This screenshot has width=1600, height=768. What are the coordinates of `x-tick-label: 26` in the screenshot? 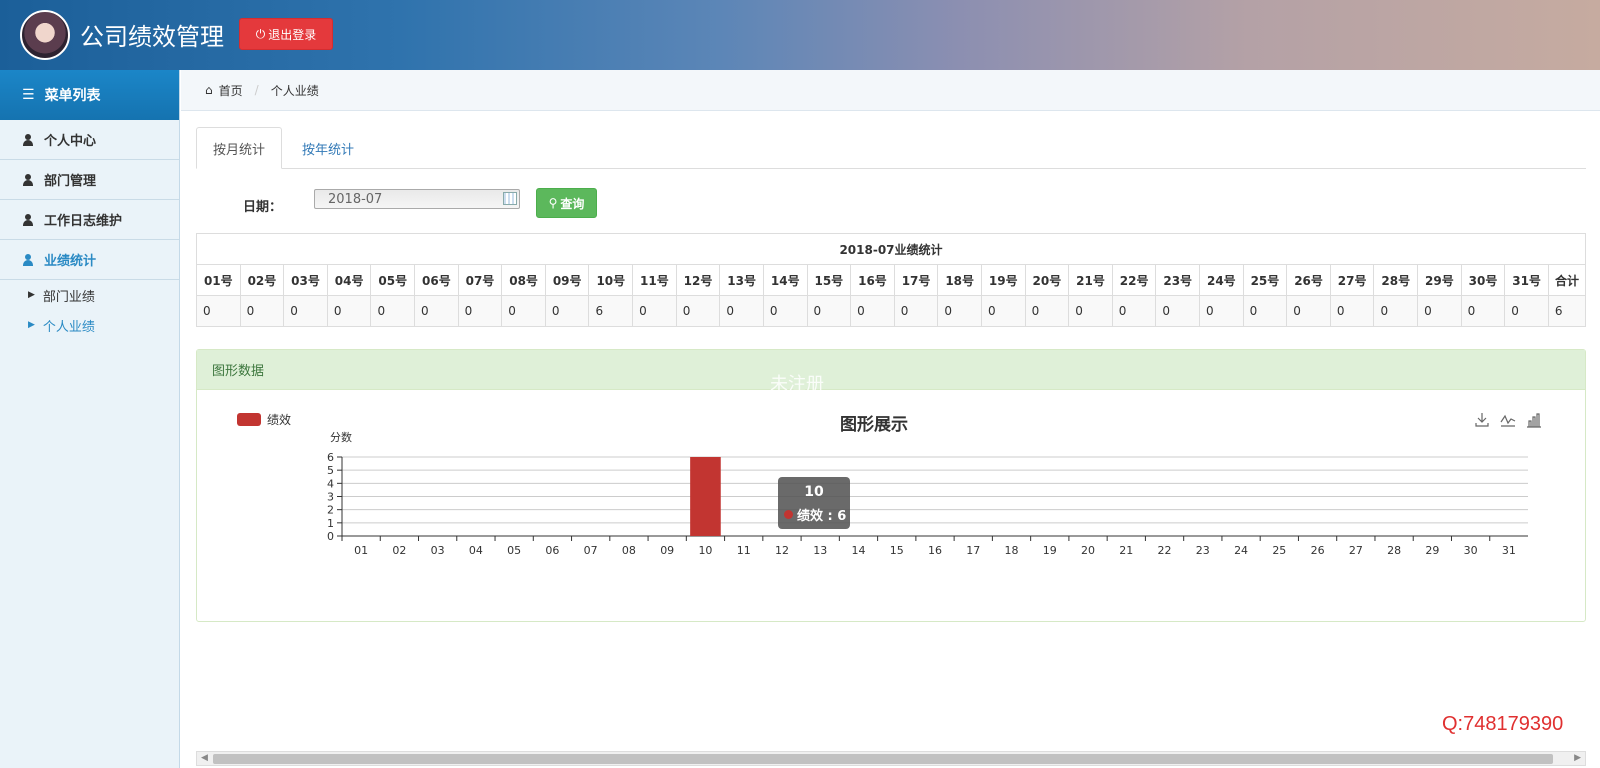 It's located at (1318, 550).